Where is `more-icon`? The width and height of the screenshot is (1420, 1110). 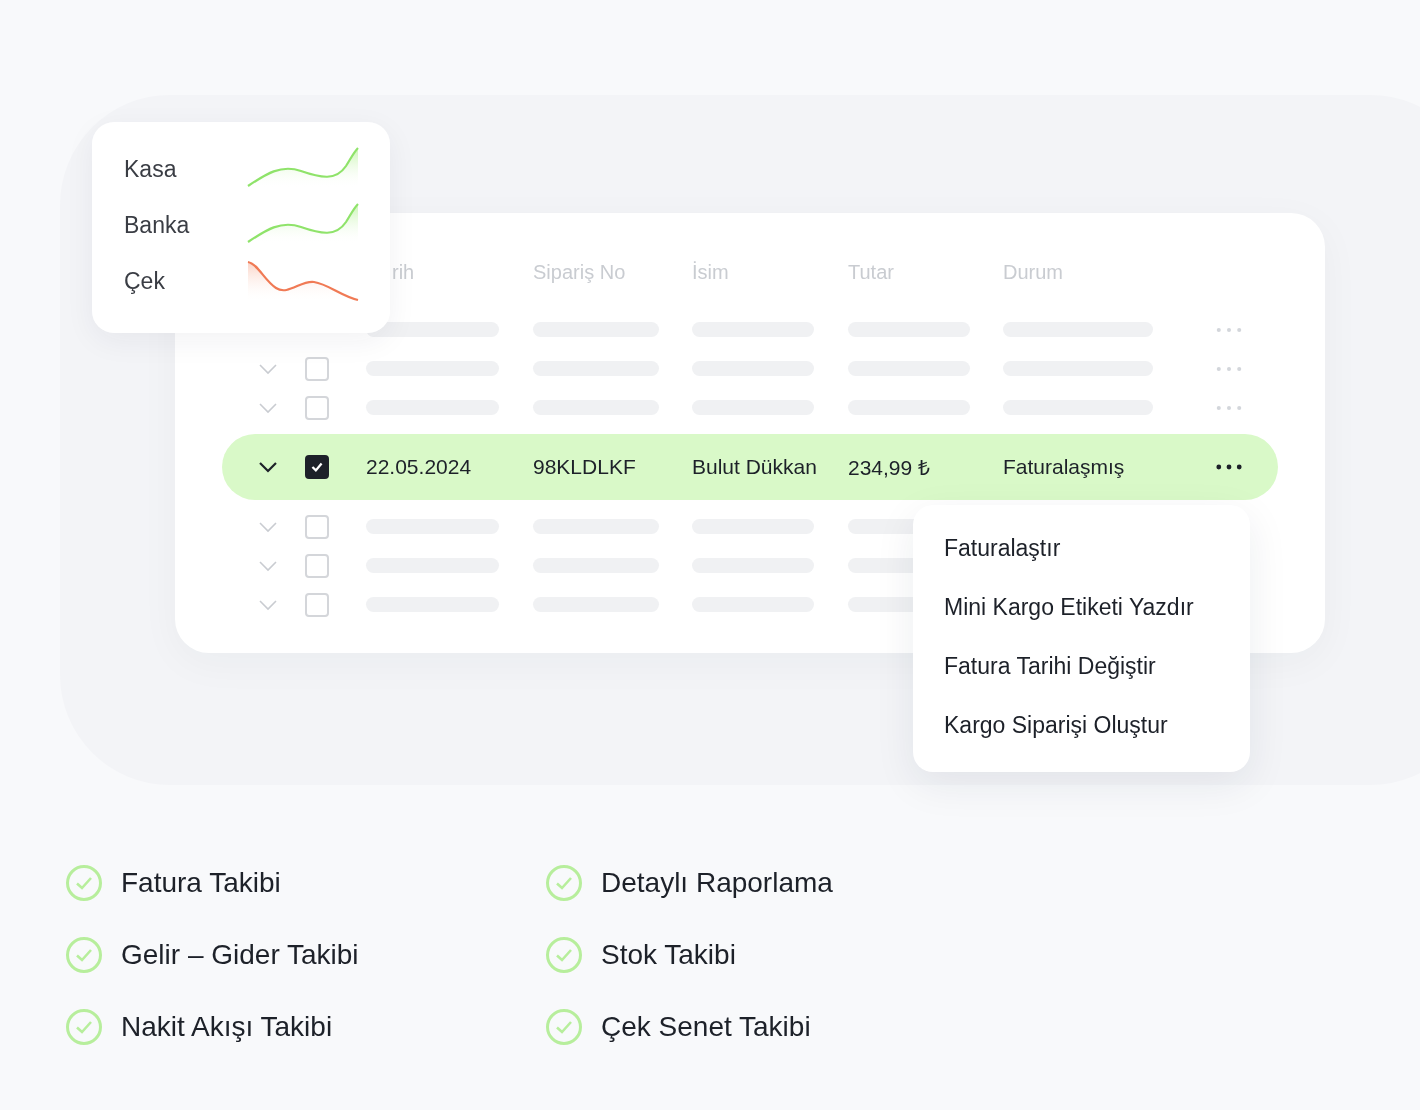
more-icon is located at coordinates (1229, 467).